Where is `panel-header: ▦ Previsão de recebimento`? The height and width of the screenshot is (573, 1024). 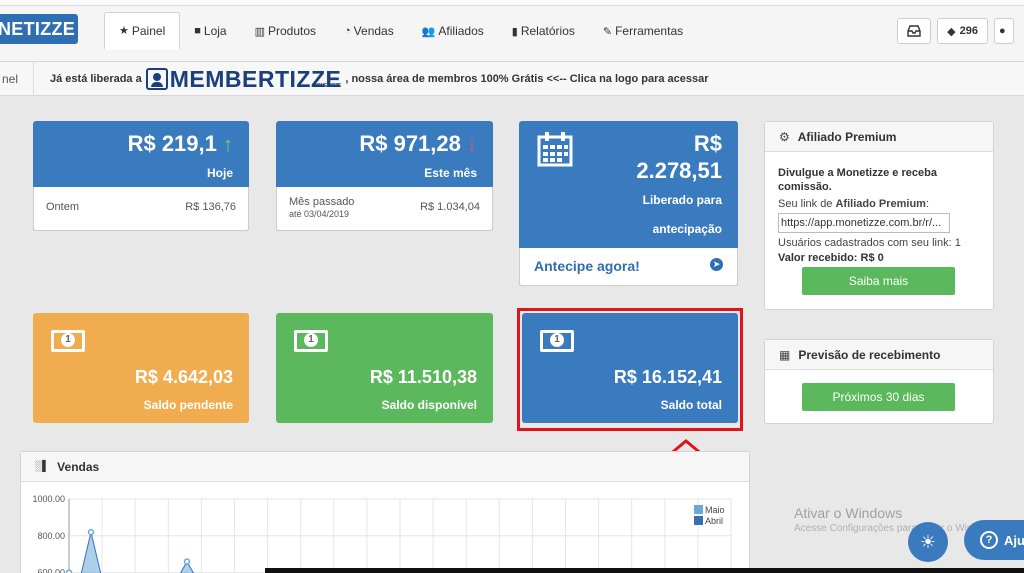 panel-header: ▦ Previsão de recebimento is located at coordinates (879, 355).